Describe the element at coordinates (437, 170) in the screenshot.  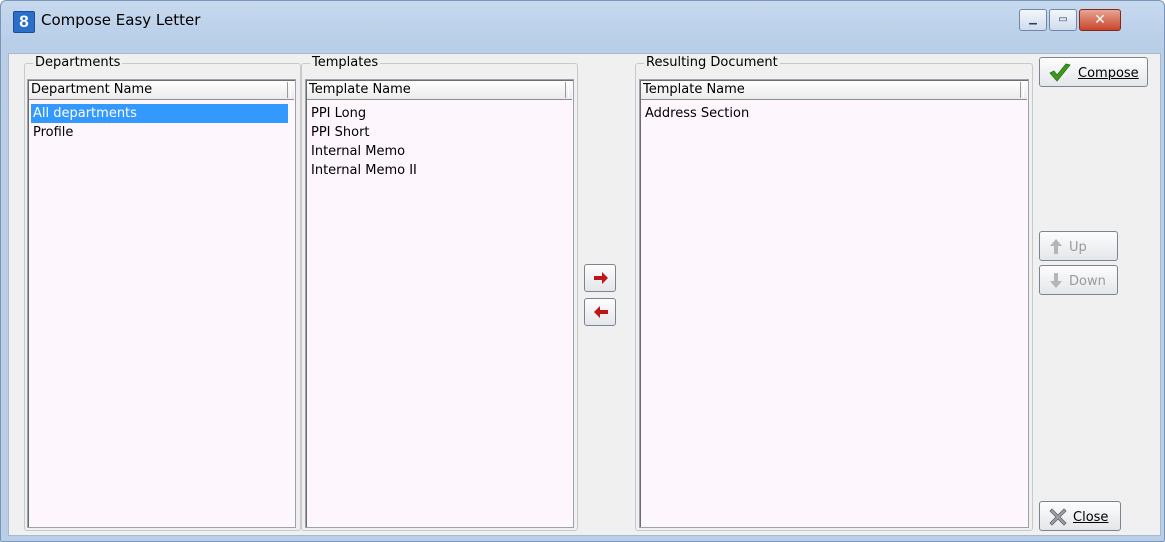
I see `list-item: Internal Memo II` at that location.